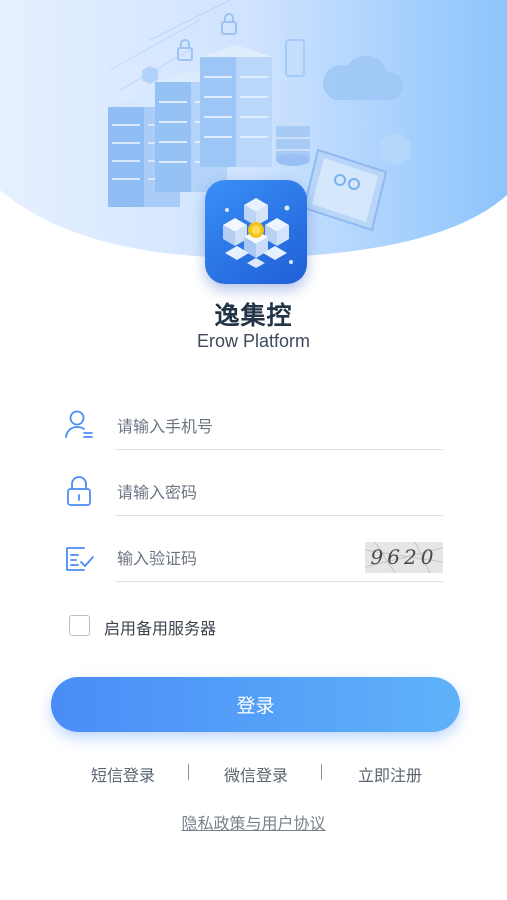  What do you see at coordinates (390, 774) in the screenshot?
I see `register-link: 立即注册` at bounding box center [390, 774].